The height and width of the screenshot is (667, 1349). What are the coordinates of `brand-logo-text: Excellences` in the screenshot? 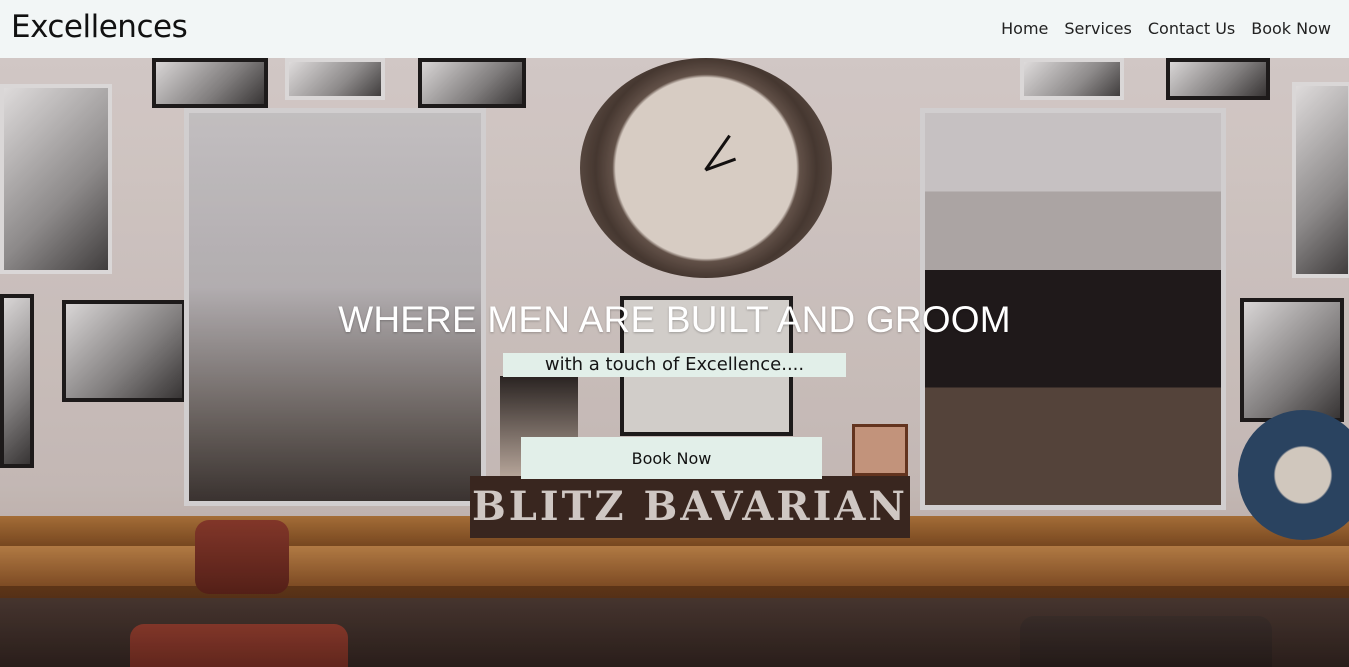 It's located at (99, 27).